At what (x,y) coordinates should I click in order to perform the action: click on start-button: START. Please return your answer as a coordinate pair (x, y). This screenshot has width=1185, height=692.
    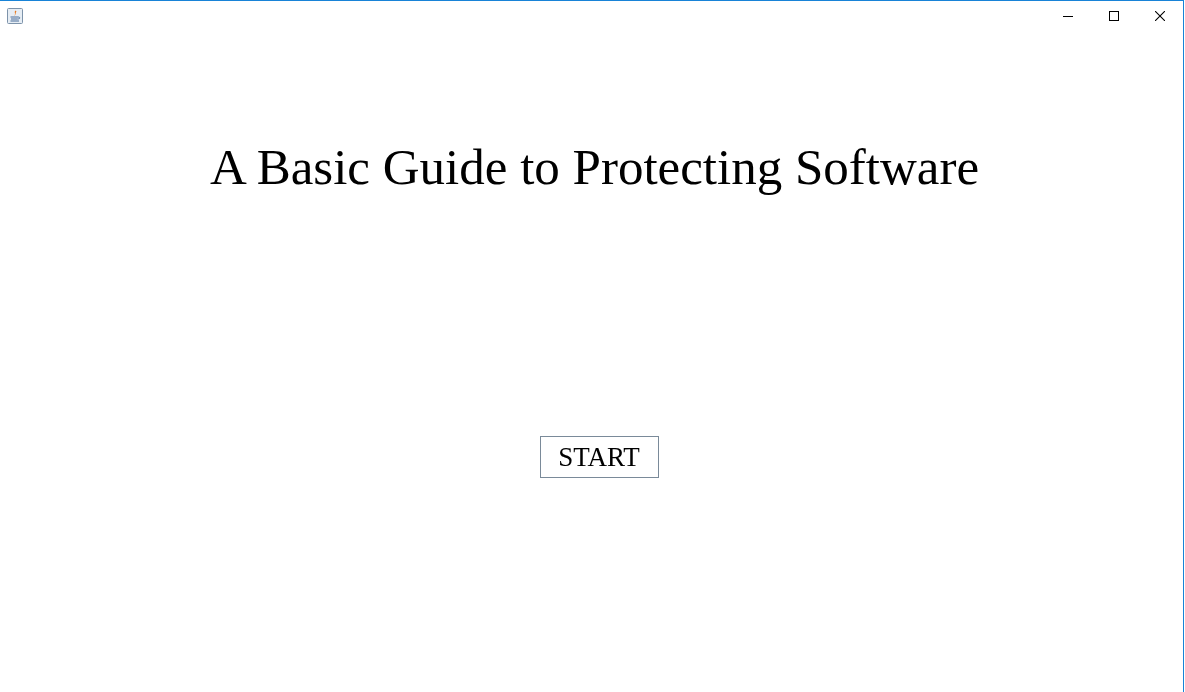
    Looking at the image, I should click on (599, 457).